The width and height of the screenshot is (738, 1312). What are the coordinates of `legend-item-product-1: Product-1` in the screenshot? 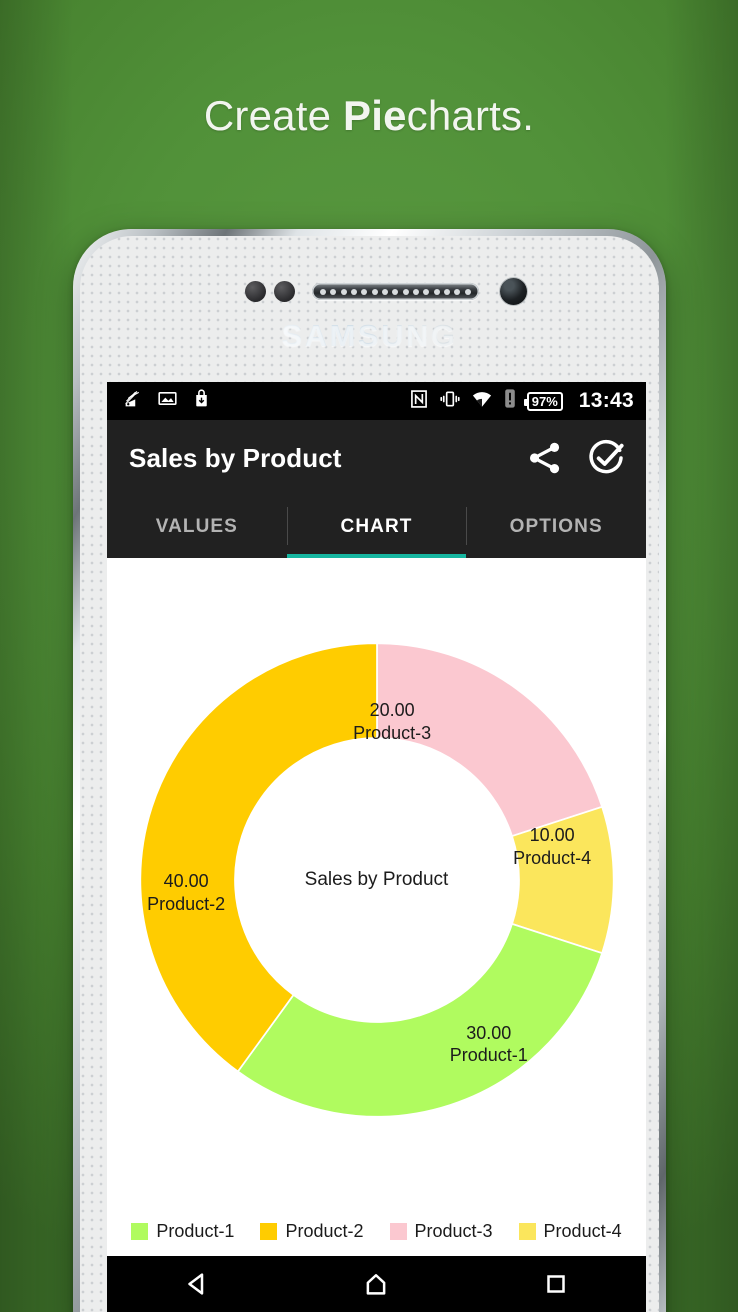 It's located at (182, 1231).